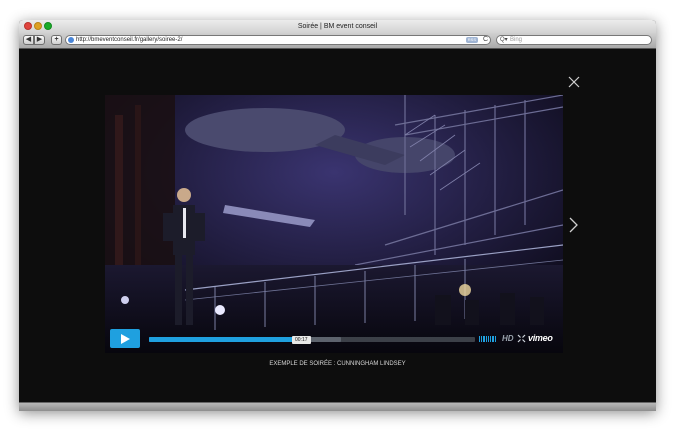  I want to click on video-caption: EXEMPLE DE SOIRÉE : CUNNINGHAM LINDSEY, so click(337, 364).